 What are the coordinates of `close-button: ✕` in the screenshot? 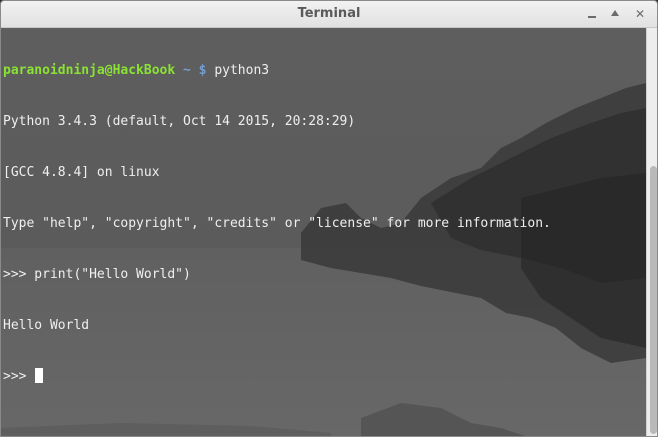 It's located at (640, 14).